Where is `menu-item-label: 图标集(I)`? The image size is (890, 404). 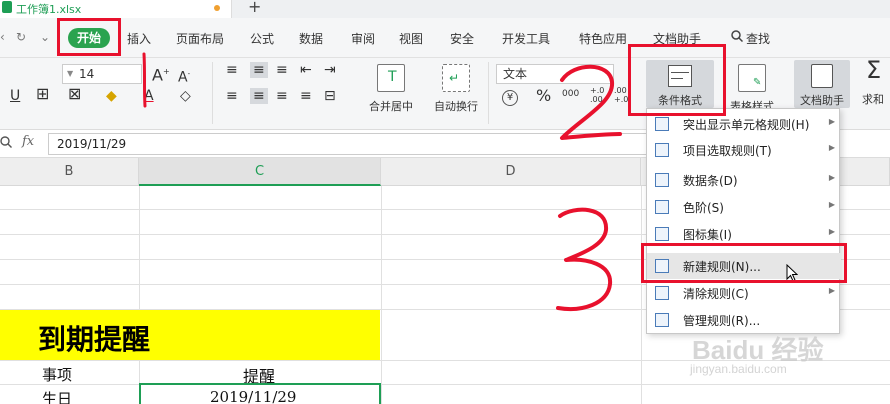 menu-item-label: 图标集(I) is located at coordinates (707, 235).